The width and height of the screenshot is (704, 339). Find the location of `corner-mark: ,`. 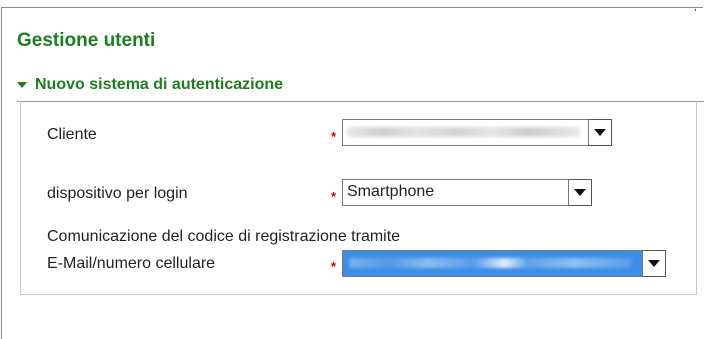

corner-mark: , is located at coordinates (695, 7).